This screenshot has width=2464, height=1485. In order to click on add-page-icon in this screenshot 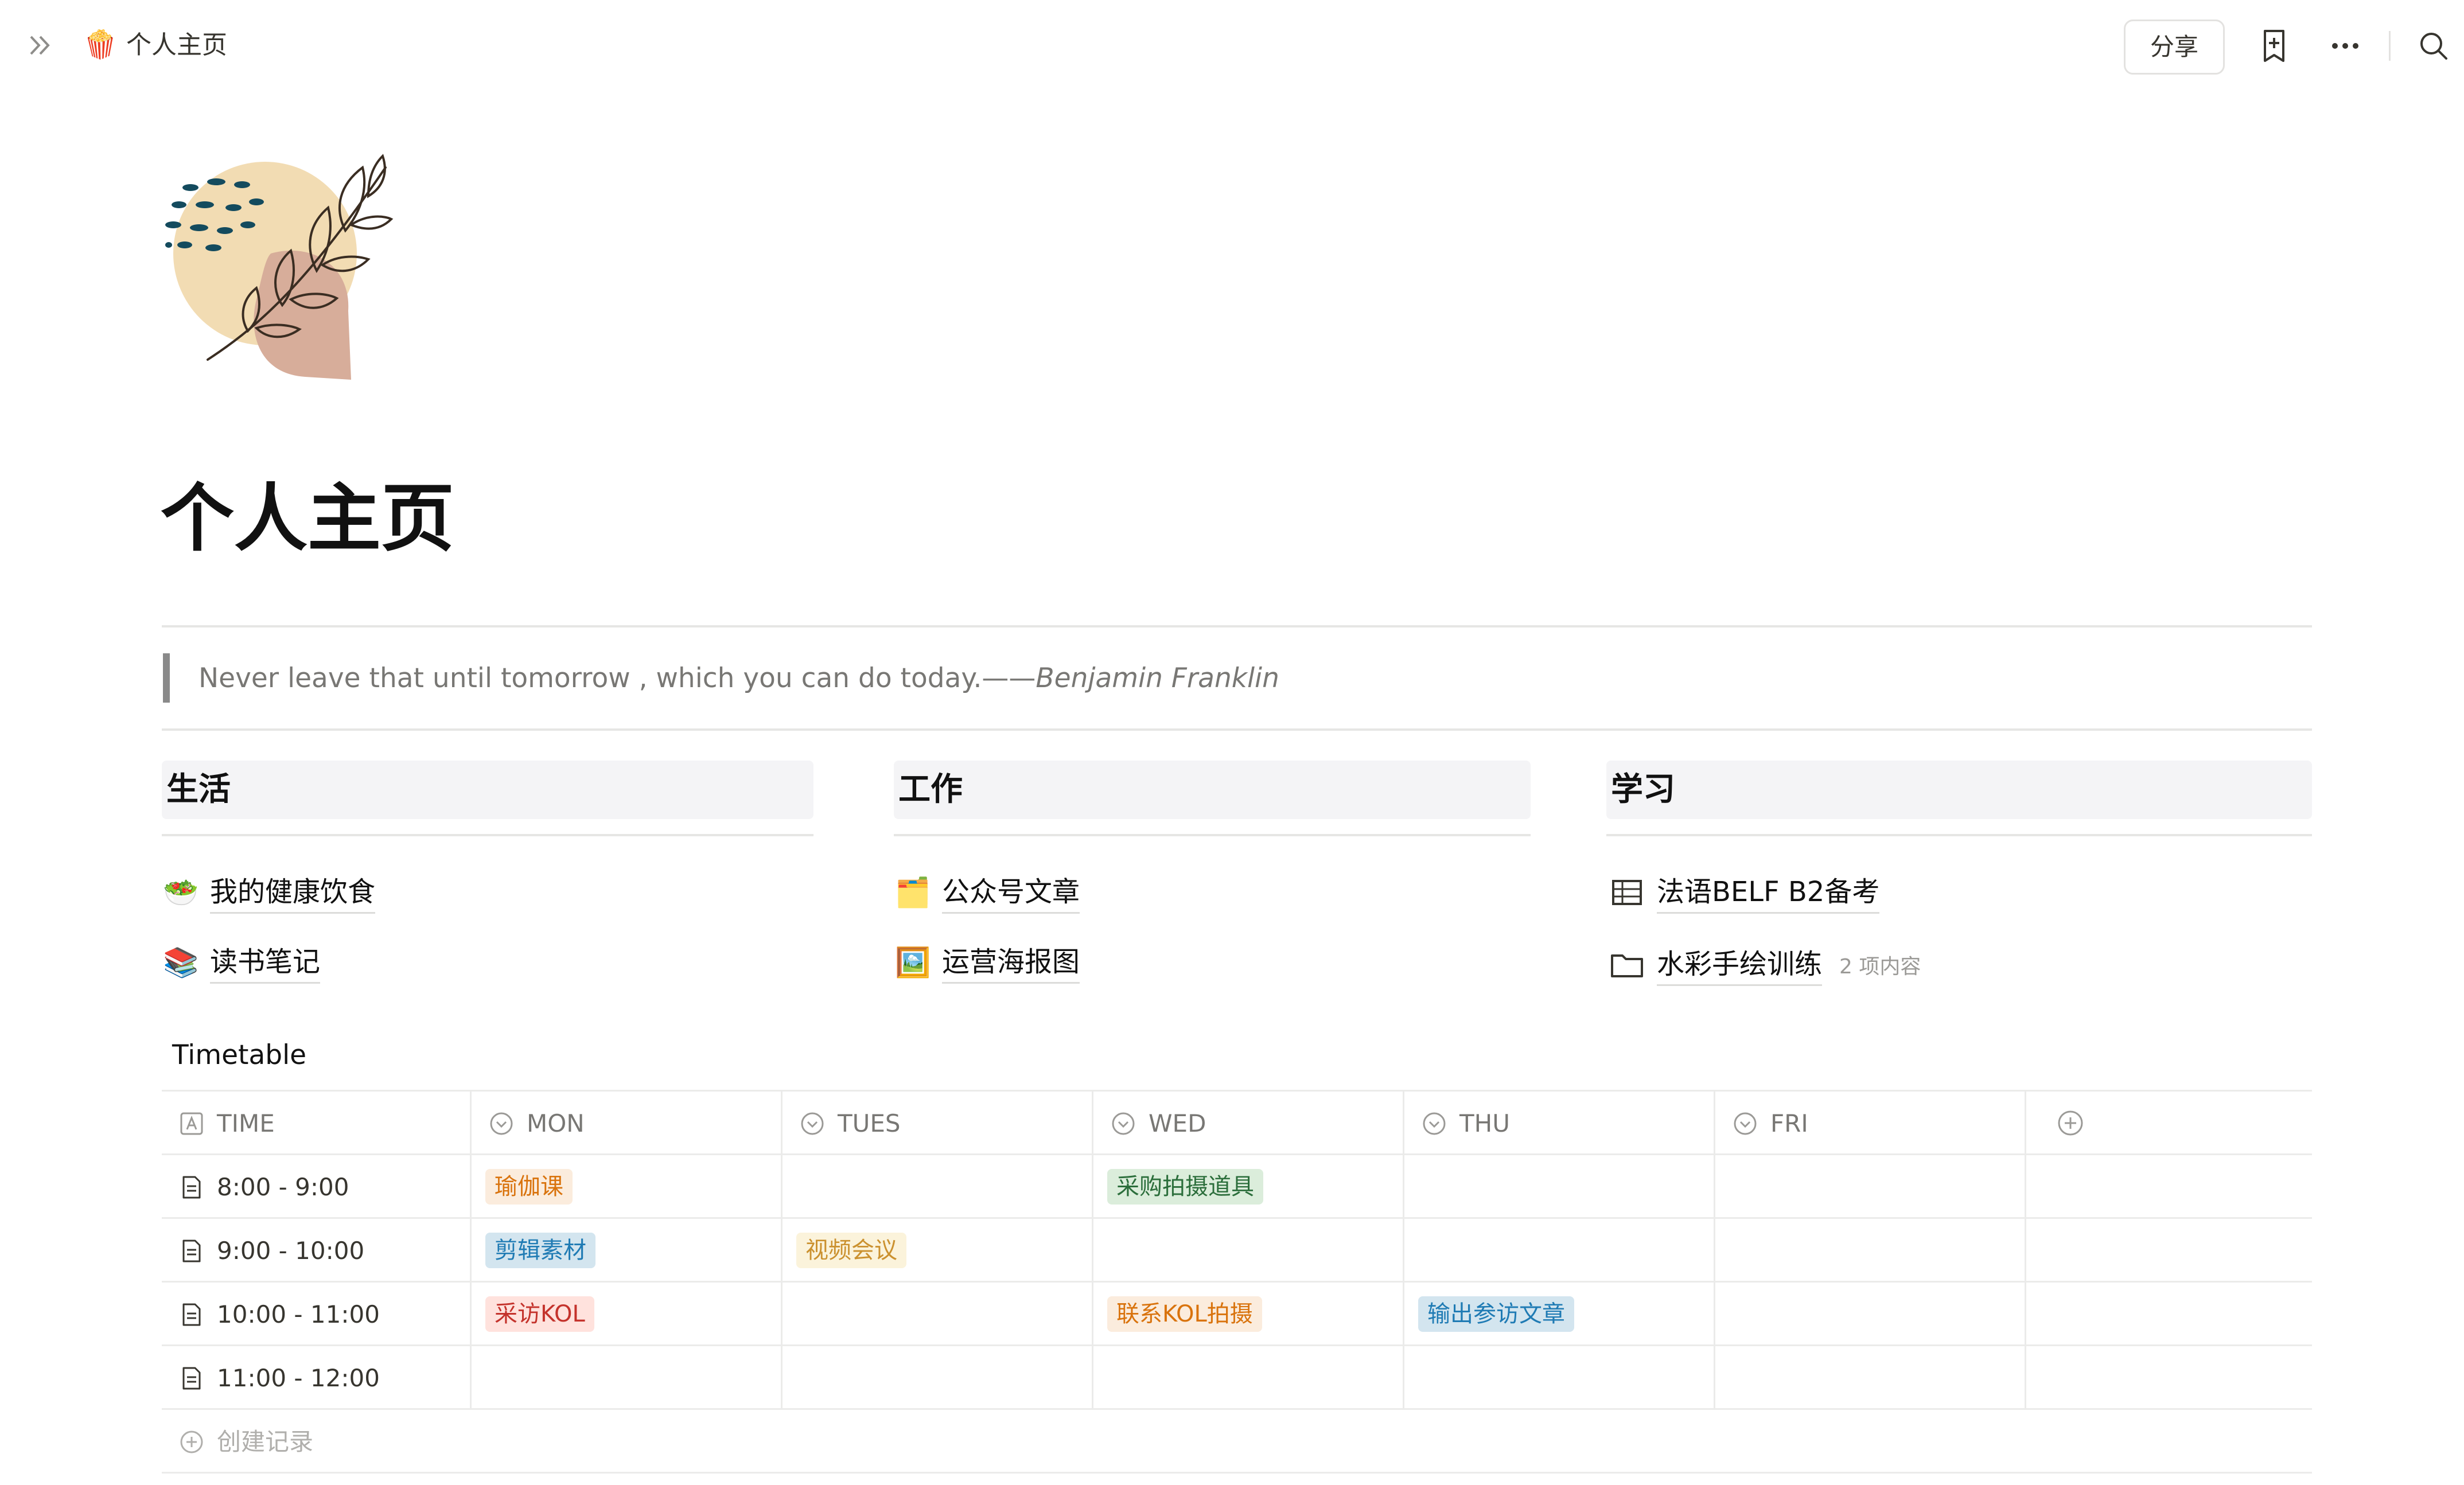, I will do `click(2274, 46)`.